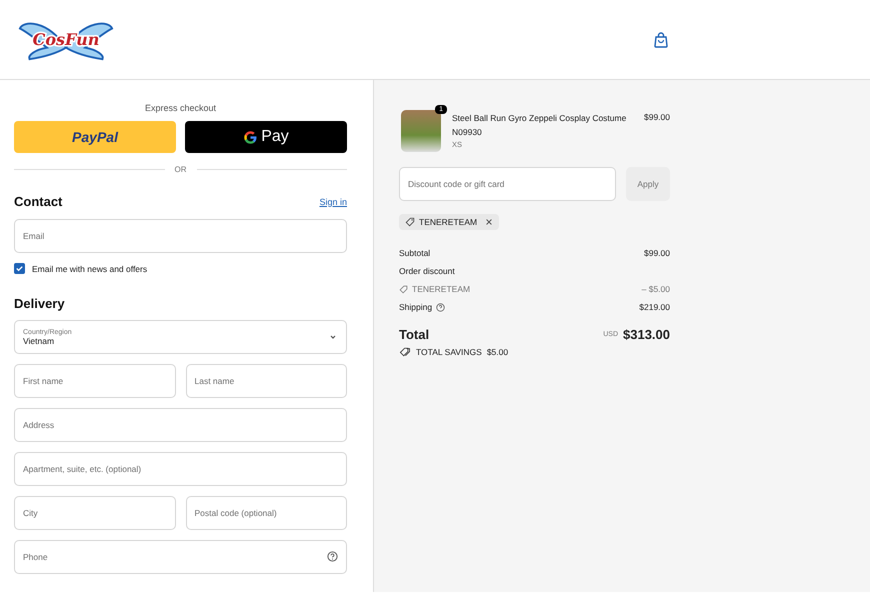 This screenshot has width=870, height=593. What do you see at coordinates (507, 184) in the screenshot?
I see `discount-field: Discount code or gift card` at bounding box center [507, 184].